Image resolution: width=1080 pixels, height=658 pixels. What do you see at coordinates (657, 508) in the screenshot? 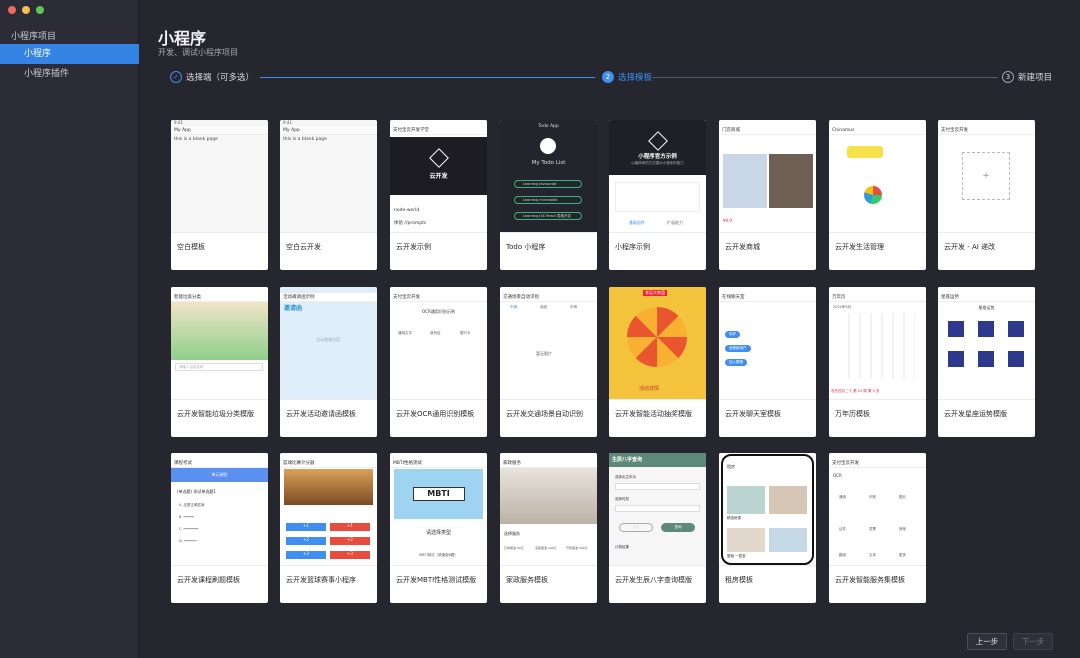
I see `preview-input` at bounding box center [657, 508].